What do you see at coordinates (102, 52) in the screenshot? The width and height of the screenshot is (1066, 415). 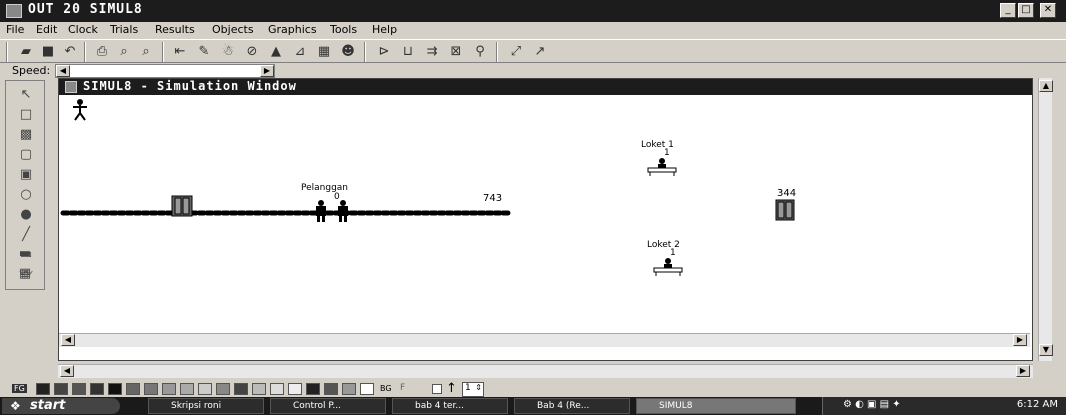 I see `print-icon: ⎙` at bounding box center [102, 52].